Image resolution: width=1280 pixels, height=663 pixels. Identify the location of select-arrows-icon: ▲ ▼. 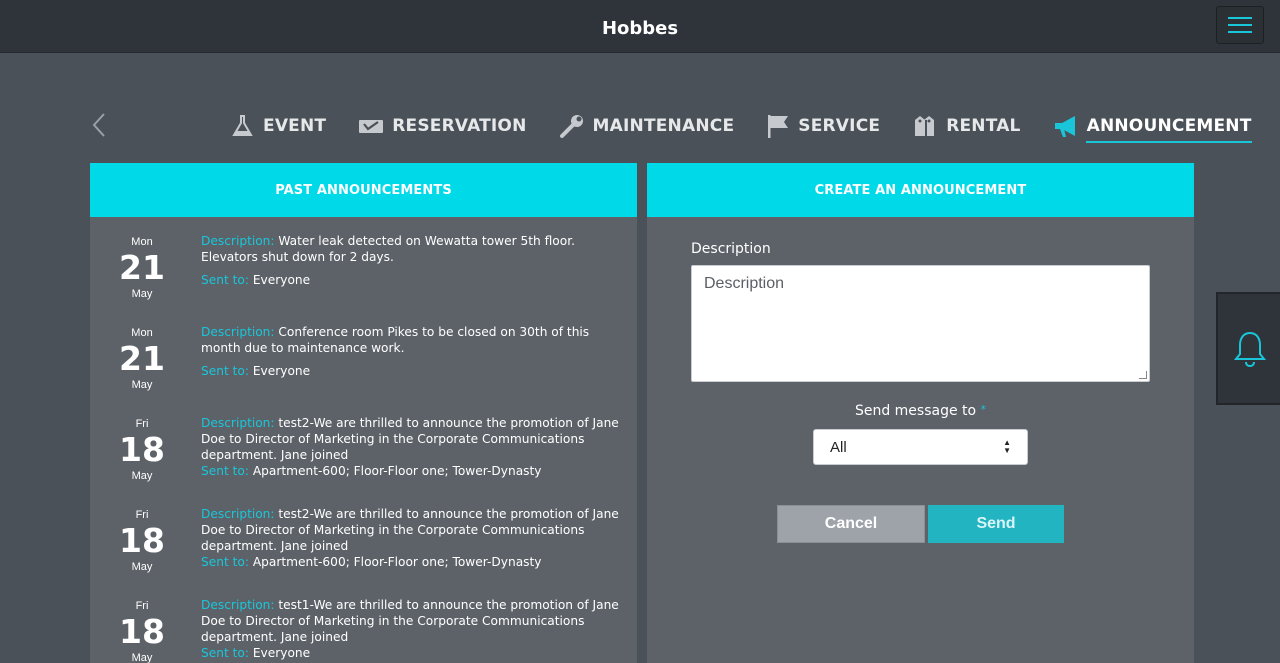
(1007, 446).